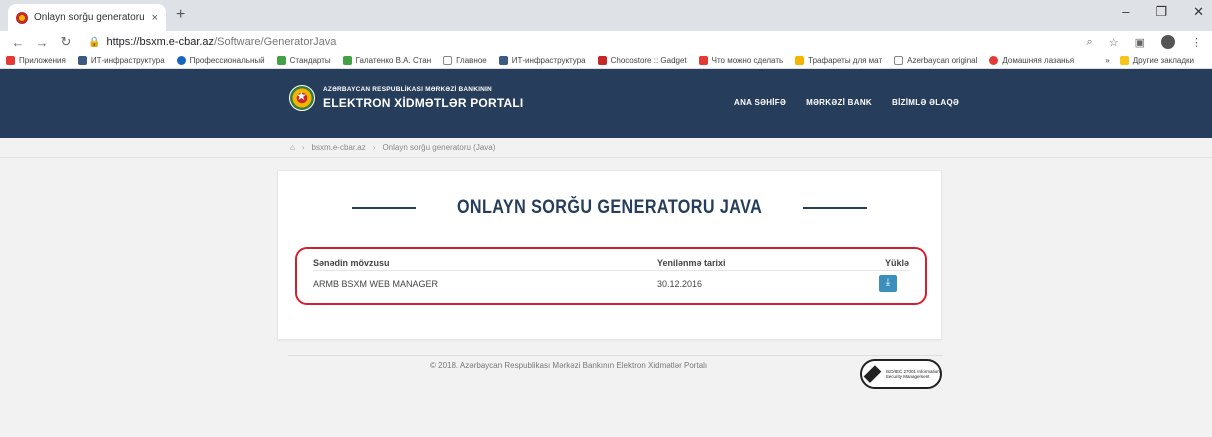  I want to click on star-icon: ☆, so click(1114, 42).